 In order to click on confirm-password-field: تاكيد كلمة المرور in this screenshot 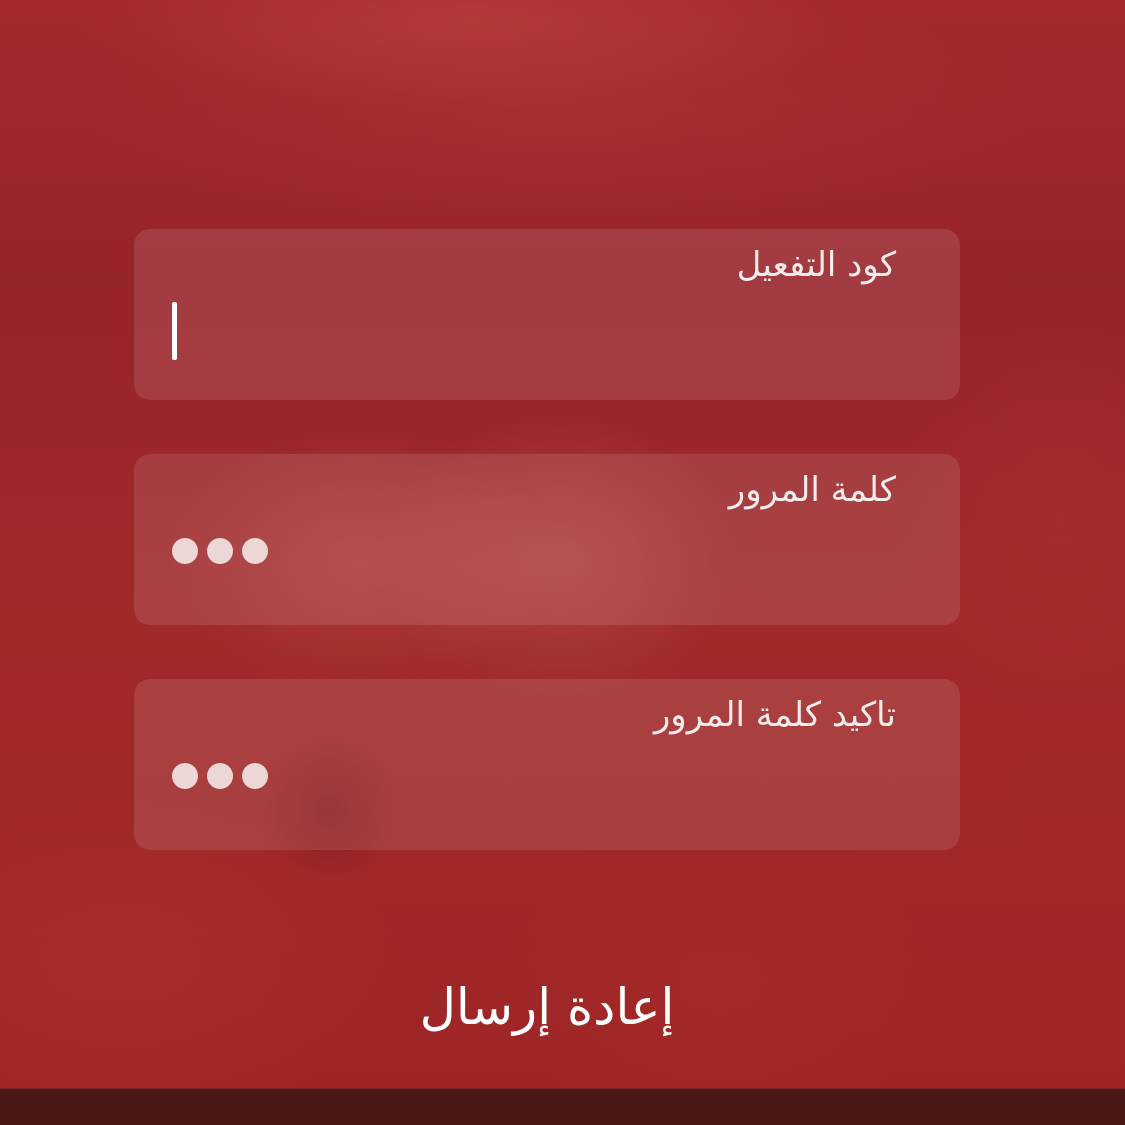, I will do `click(547, 764)`.